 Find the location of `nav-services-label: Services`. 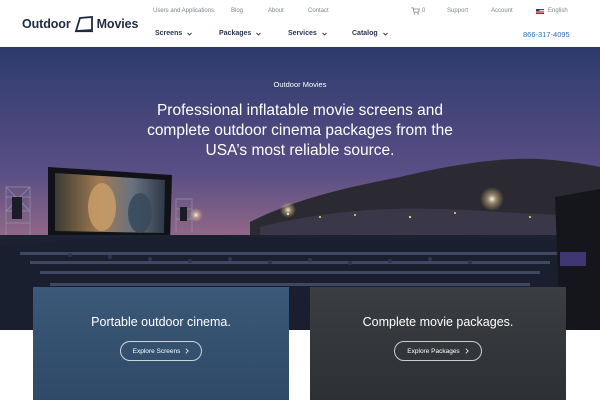

nav-services-label: Services is located at coordinates (302, 33).